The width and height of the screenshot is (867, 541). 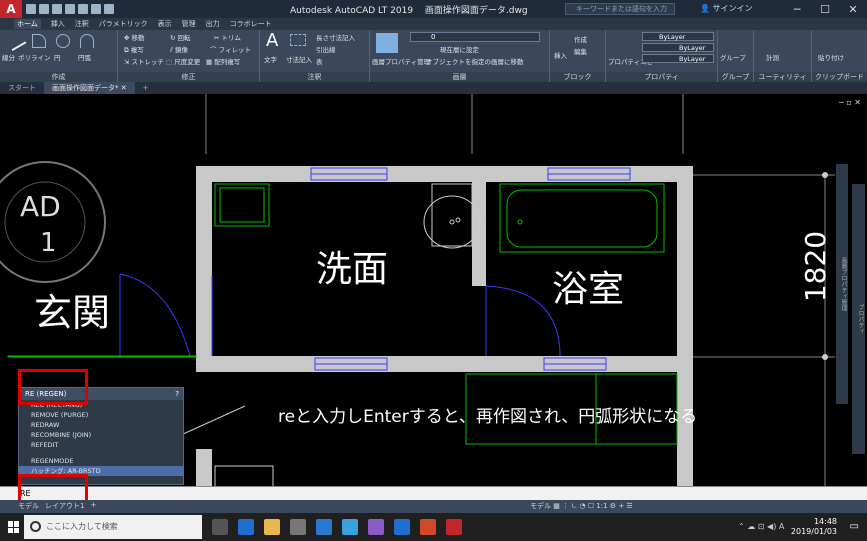 What do you see at coordinates (475, 37) in the screenshot?
I see `layer-dropdown: 0` at bounding box center [475, 37].